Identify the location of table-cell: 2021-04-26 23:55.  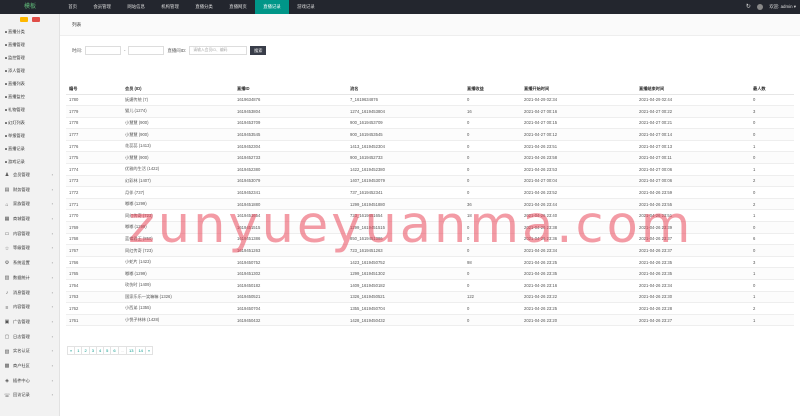
(693, 204).